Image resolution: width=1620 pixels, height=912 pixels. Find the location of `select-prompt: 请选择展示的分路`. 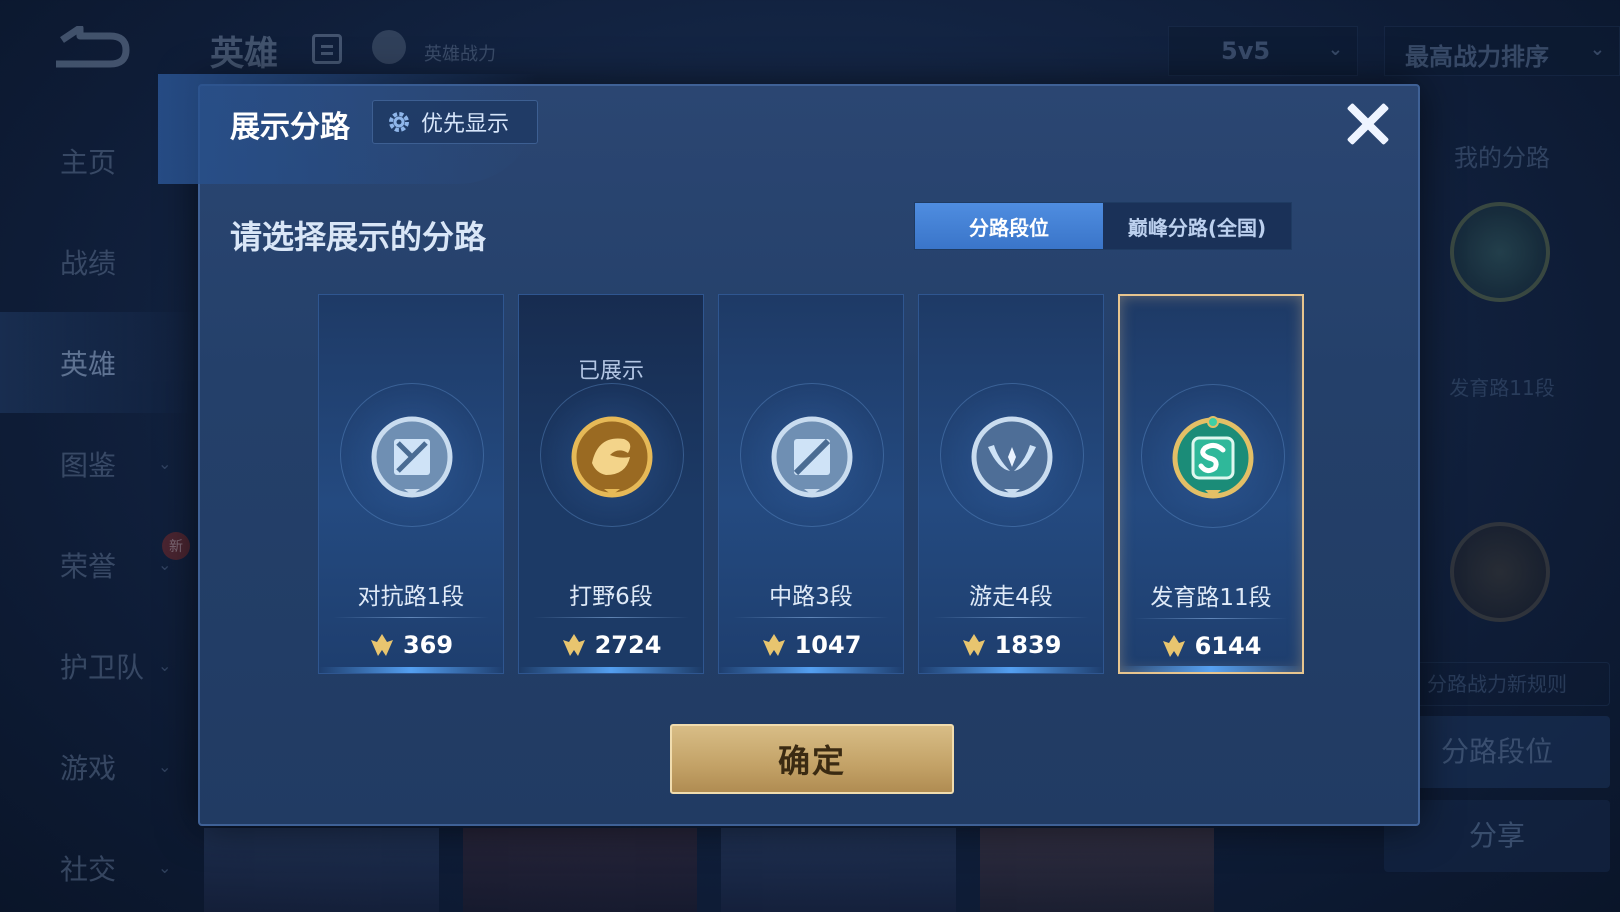

select-prompt: 请选择展示的分路 is located at coordinates (358, 237).